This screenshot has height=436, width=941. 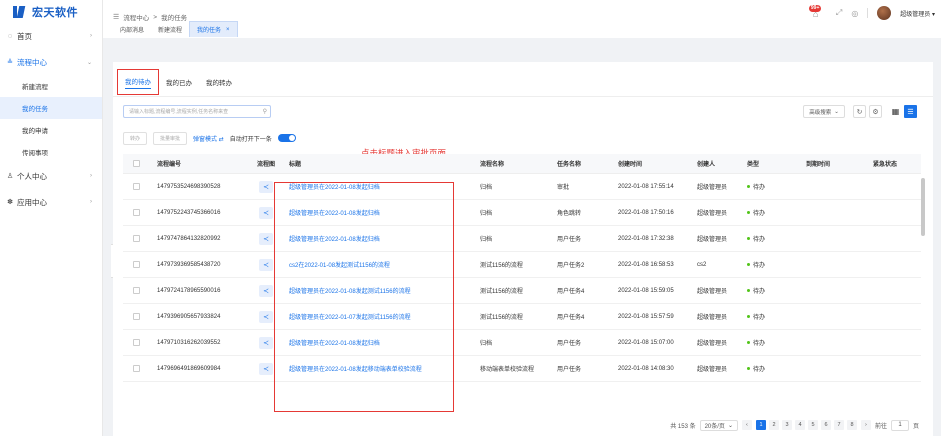 I want to click on page-number-button: 5, so click(x=812, y=425).